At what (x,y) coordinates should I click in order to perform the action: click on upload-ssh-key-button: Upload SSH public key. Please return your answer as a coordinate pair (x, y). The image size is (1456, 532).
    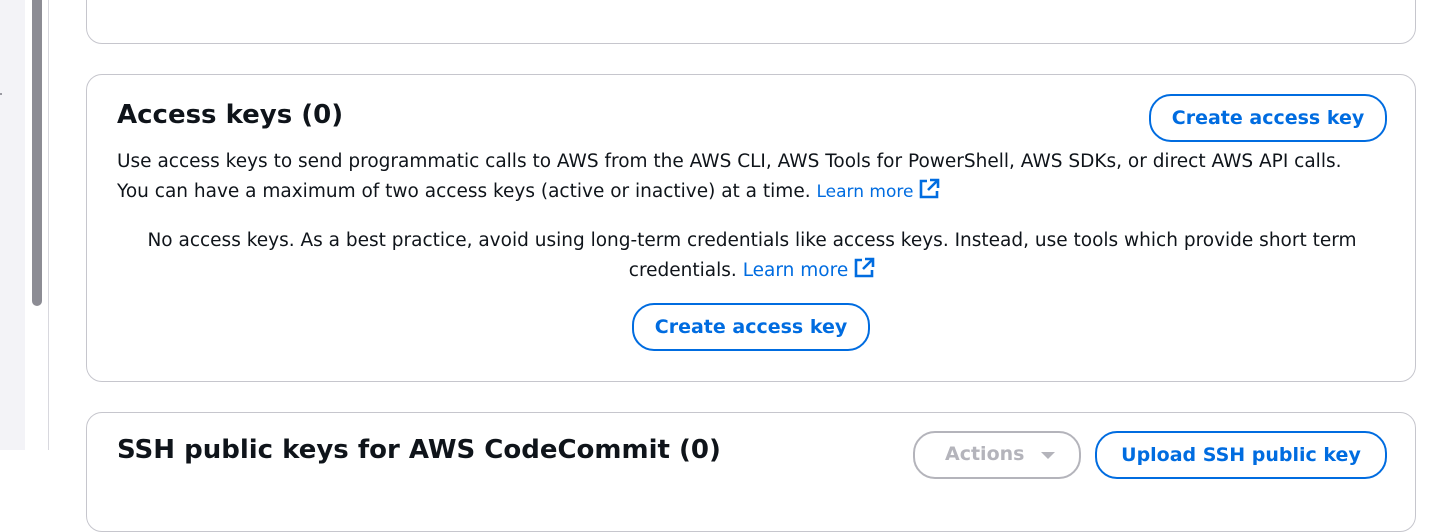
    Looking at the image, I should click on (1241, 455).